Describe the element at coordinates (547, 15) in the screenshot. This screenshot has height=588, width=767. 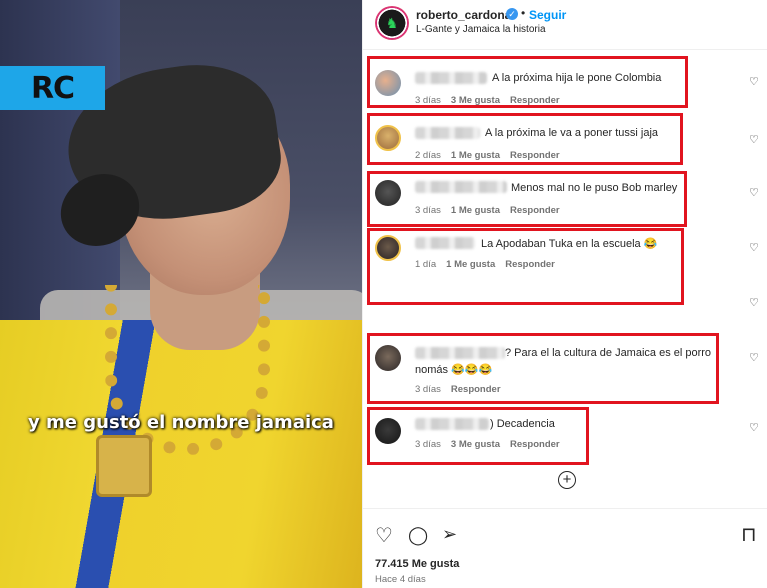
I see `follow-button: Seguir` at that location.